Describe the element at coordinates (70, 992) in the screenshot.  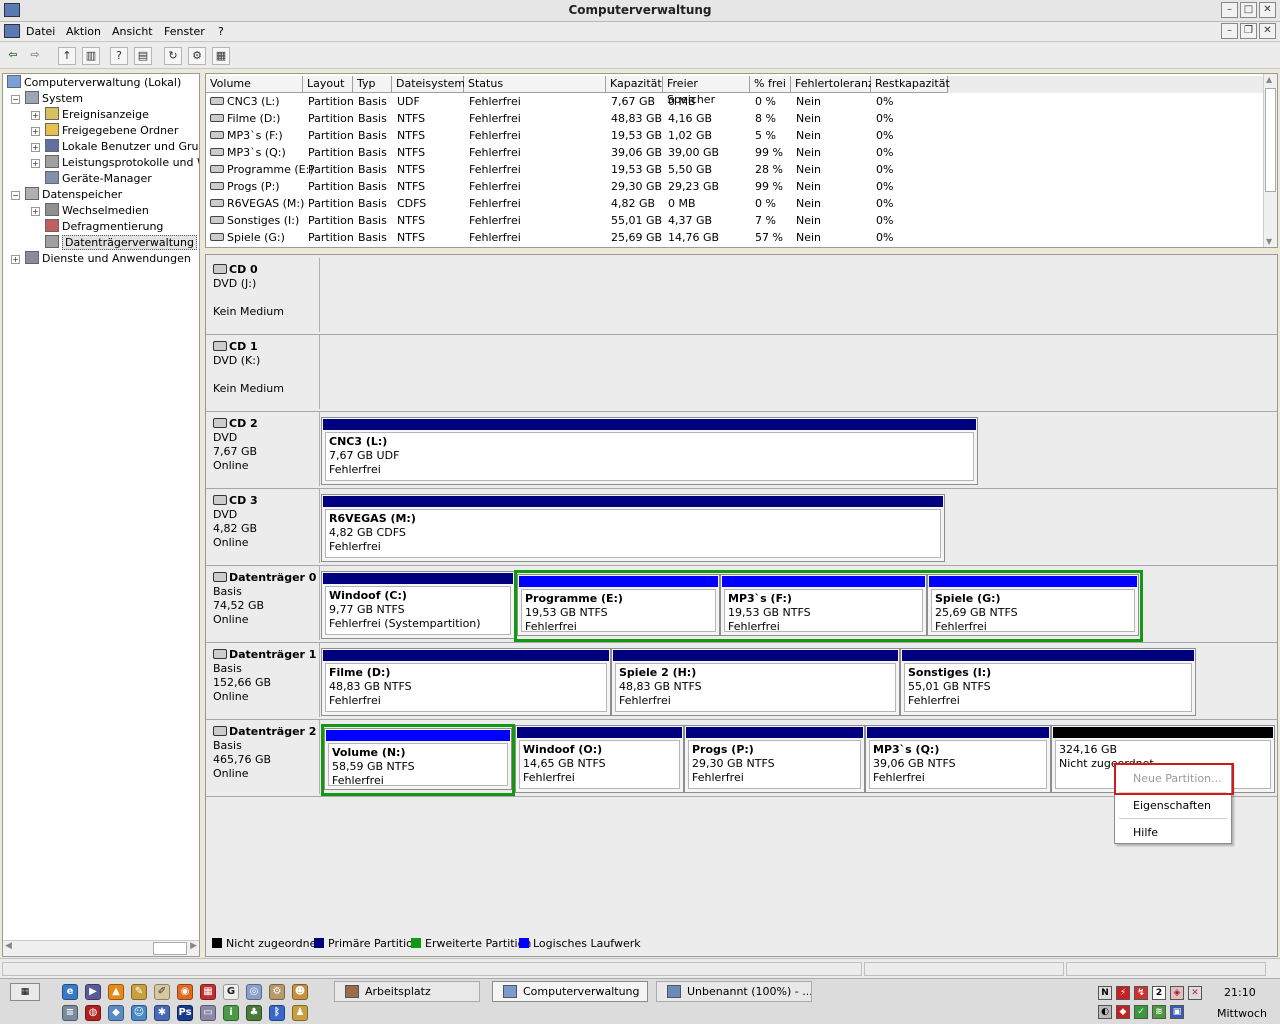
I see `ie-icon: e` at that location.